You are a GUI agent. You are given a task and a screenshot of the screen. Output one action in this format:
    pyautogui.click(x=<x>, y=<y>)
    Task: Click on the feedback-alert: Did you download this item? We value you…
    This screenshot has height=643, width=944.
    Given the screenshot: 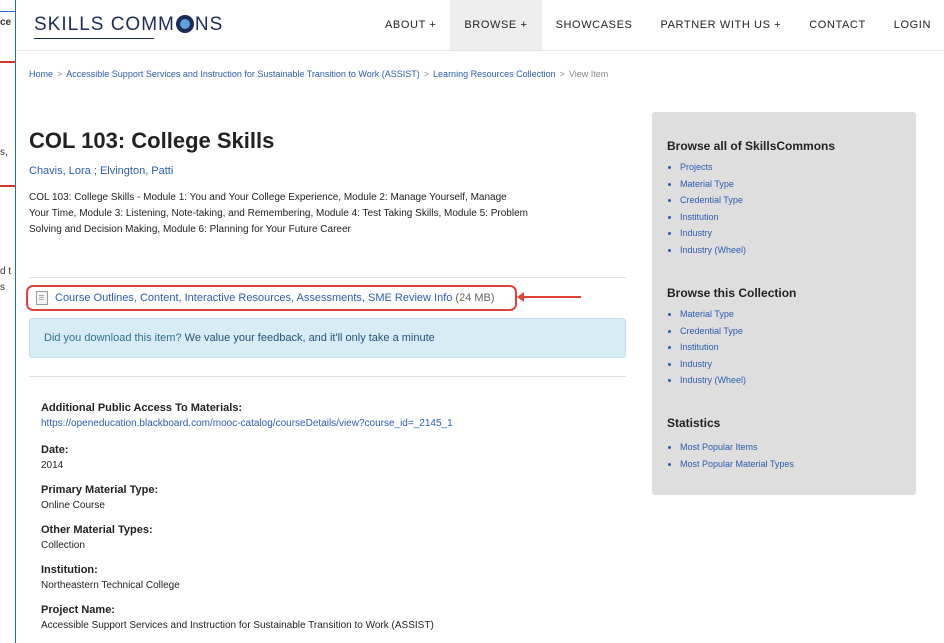 What is the action you would take?
    pyautogui.click(x=327, y=338)
    